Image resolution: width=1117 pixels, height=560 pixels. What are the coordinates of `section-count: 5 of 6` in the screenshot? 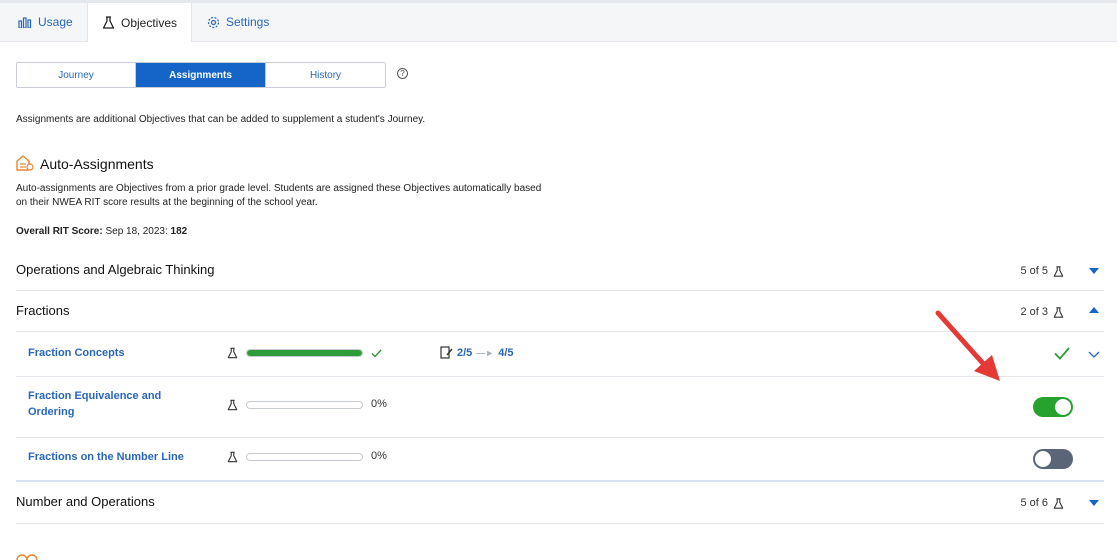 It's located at (1042, 503).